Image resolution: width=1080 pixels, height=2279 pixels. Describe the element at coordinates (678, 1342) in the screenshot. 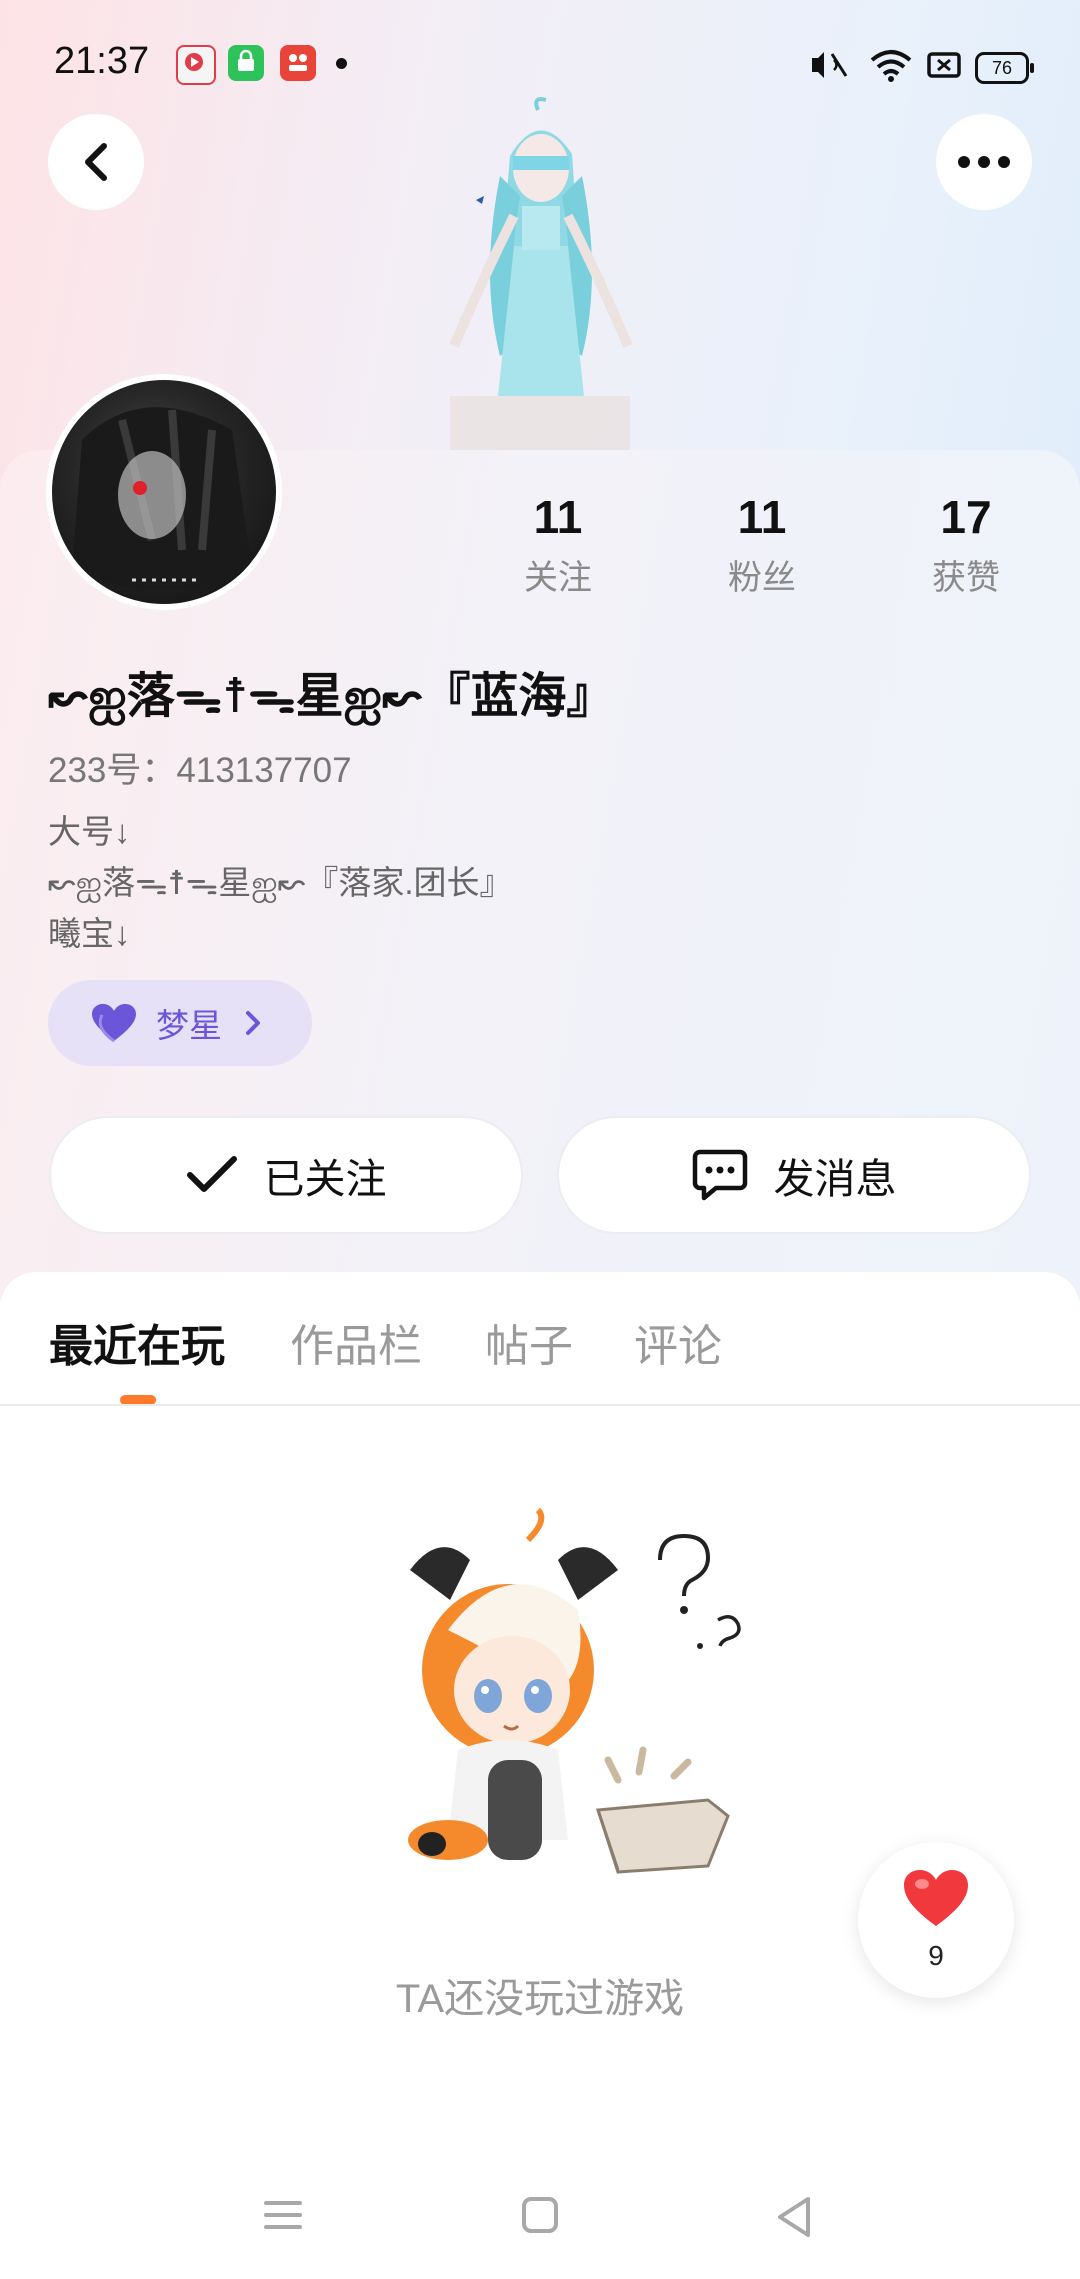

I see `tab-comments: 评论` at that location.